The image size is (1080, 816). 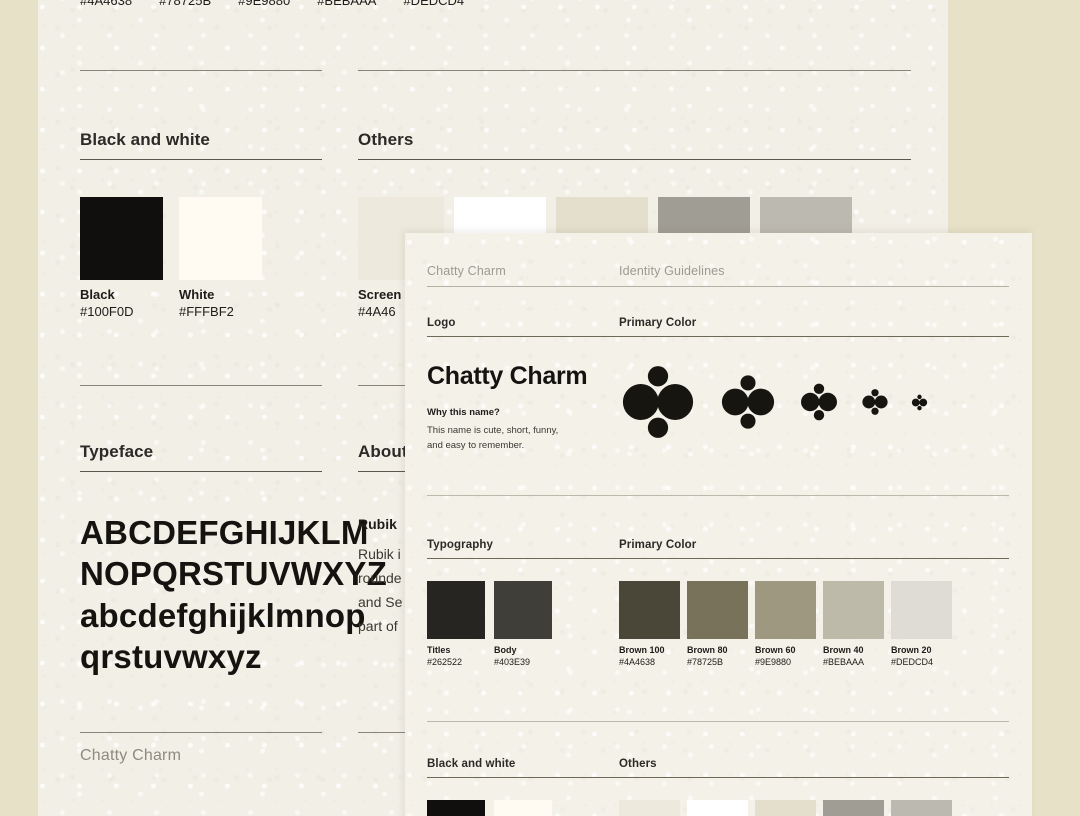 I want to click on typeface-specimen-line: qrstuvwxyz, so click(x=171, y=656).